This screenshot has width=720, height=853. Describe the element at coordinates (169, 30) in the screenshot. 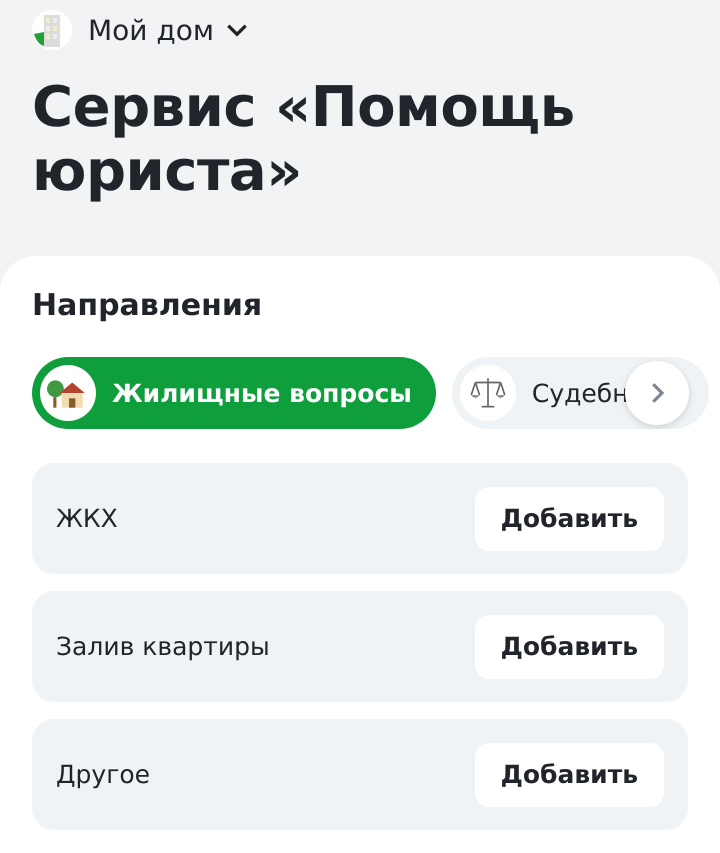

I see `home-selector: Мой дом` at that location.